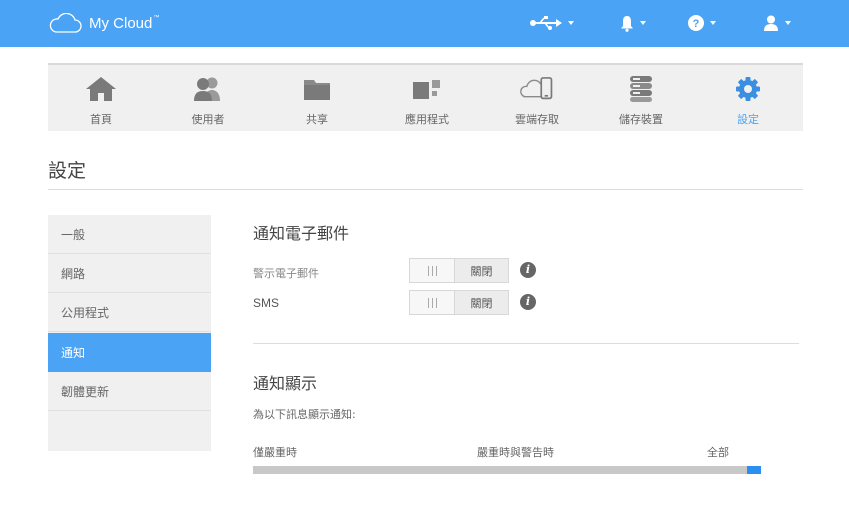  Describe the element at coordinates (427, 119) in the screenshot. I see `nav-label: 應用程式` at that location.